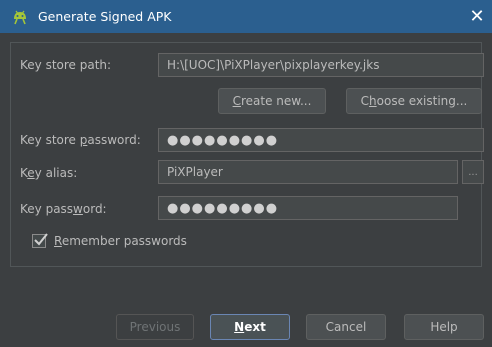  Describe the element at coordinates (255, 327) in the screenshot. I see `next-label: ext` at that location.